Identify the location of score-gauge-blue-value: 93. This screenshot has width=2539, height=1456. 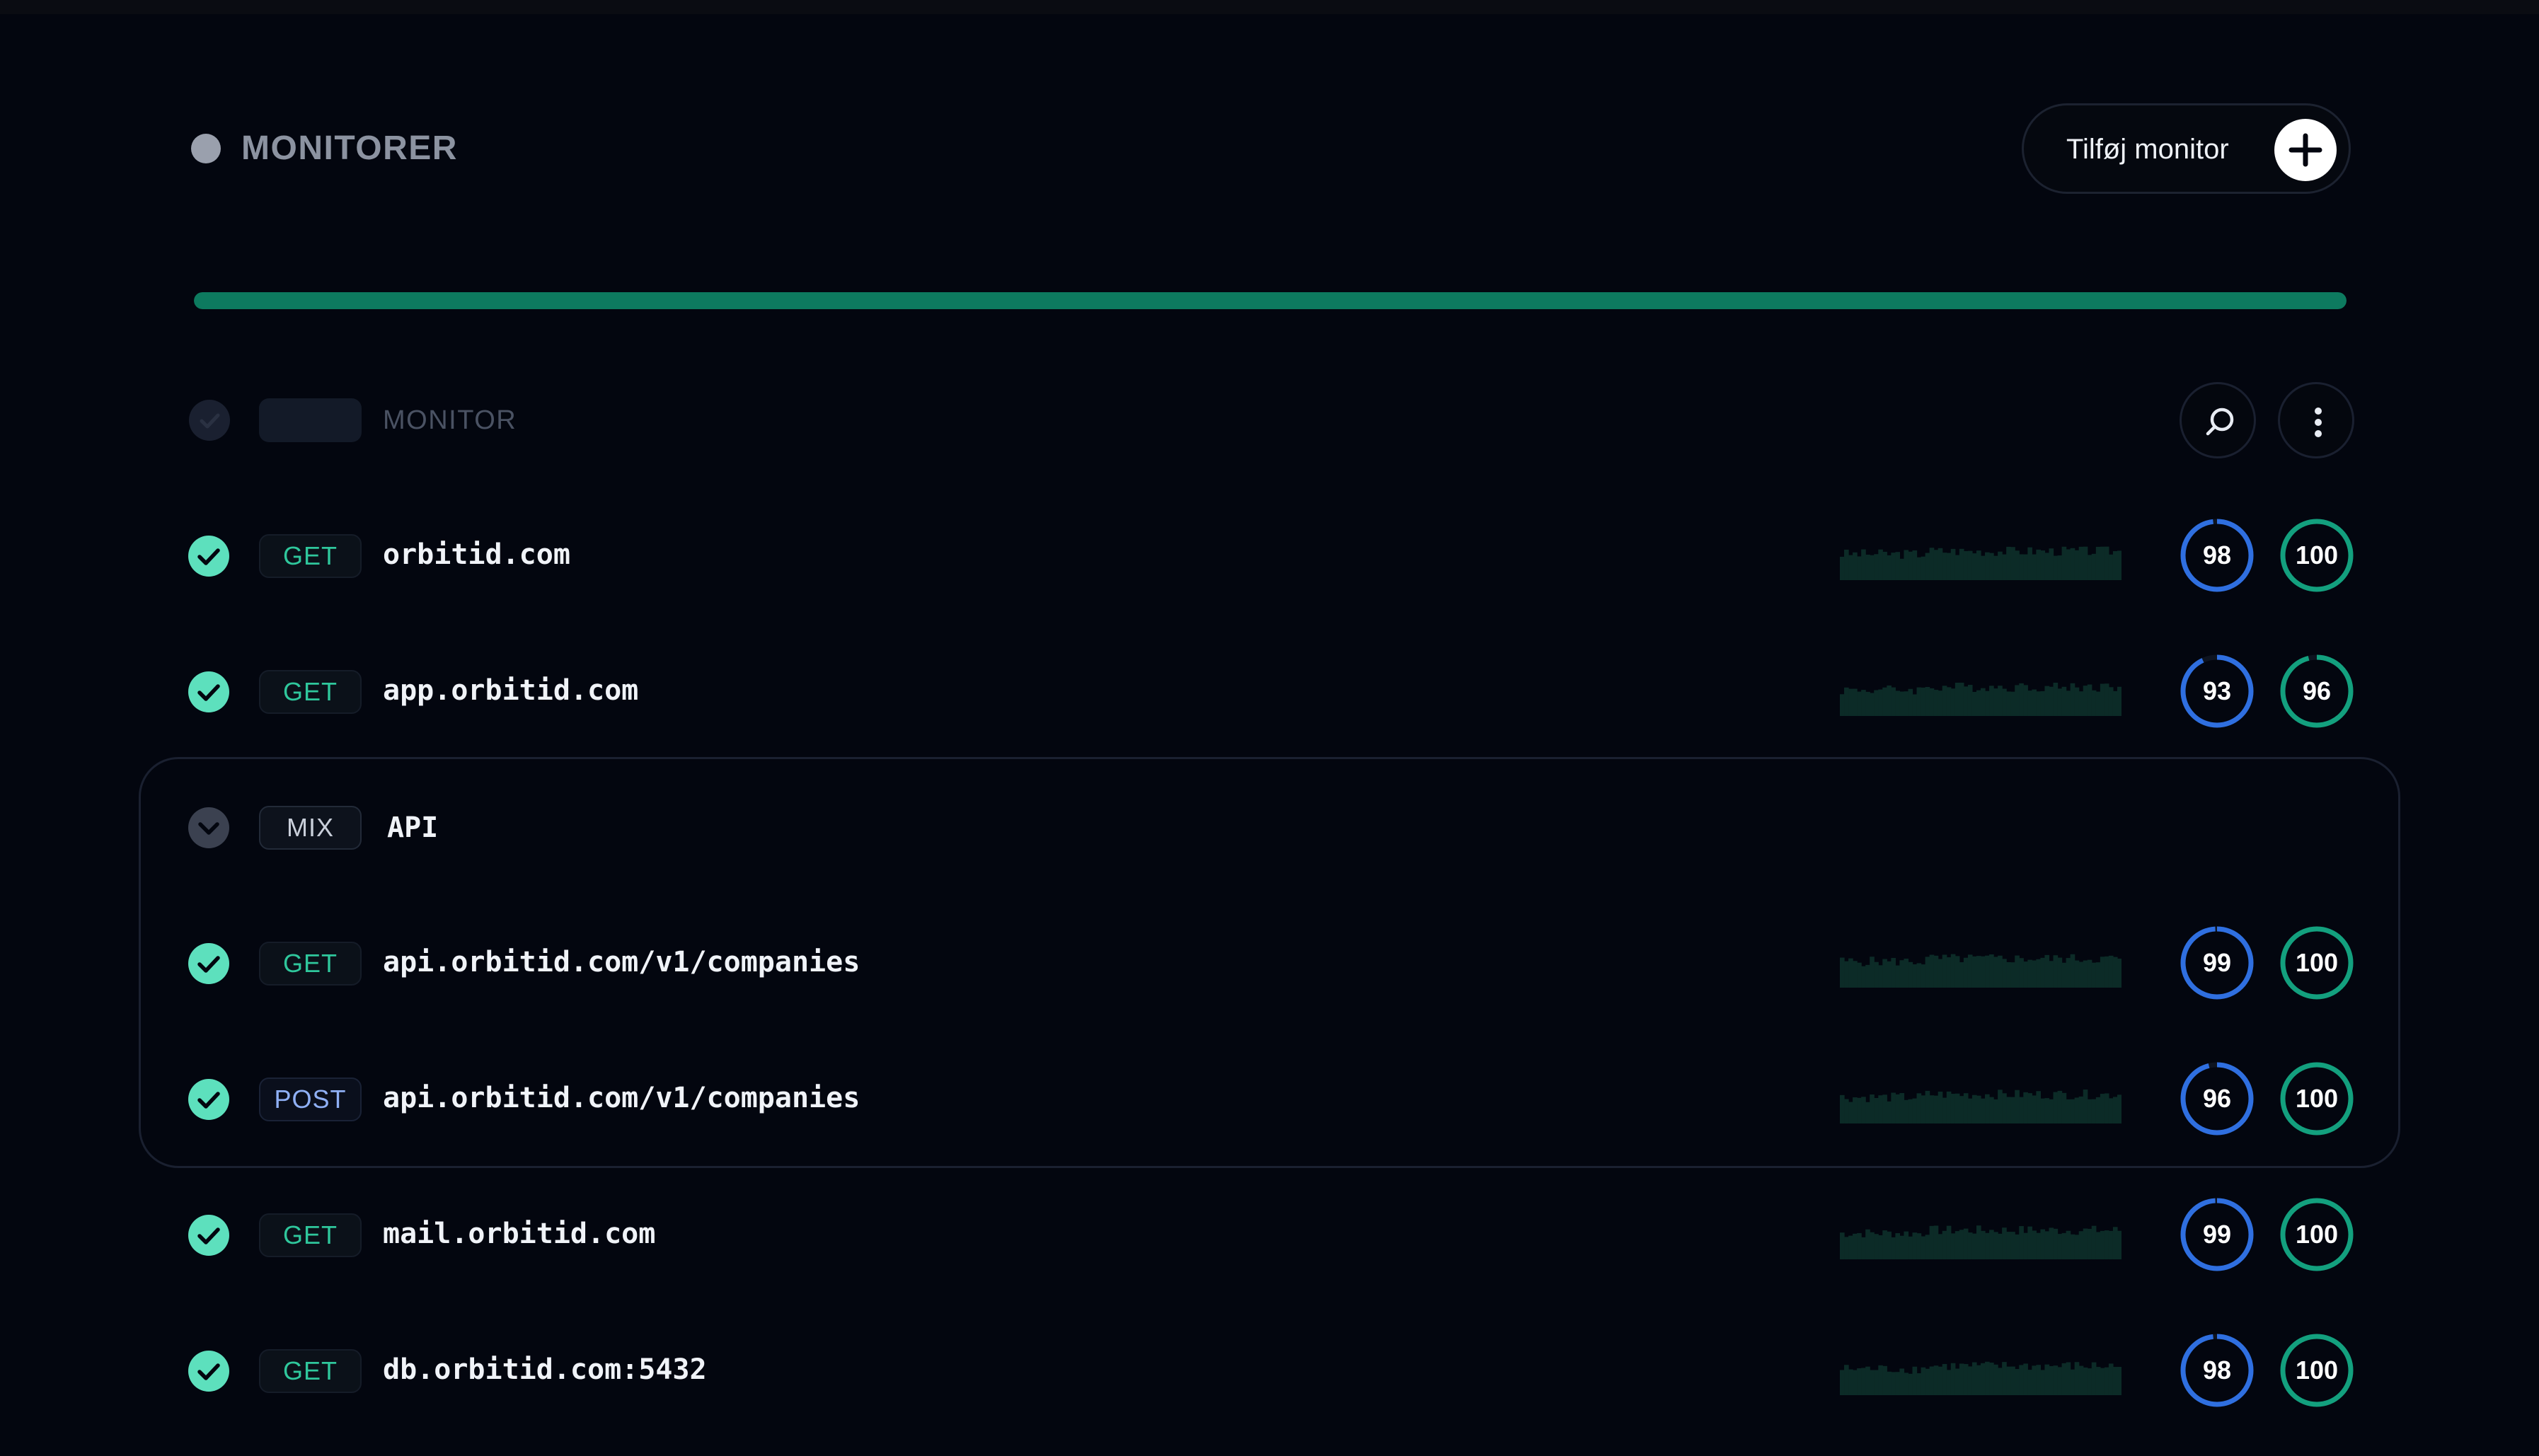
(2217, 691).